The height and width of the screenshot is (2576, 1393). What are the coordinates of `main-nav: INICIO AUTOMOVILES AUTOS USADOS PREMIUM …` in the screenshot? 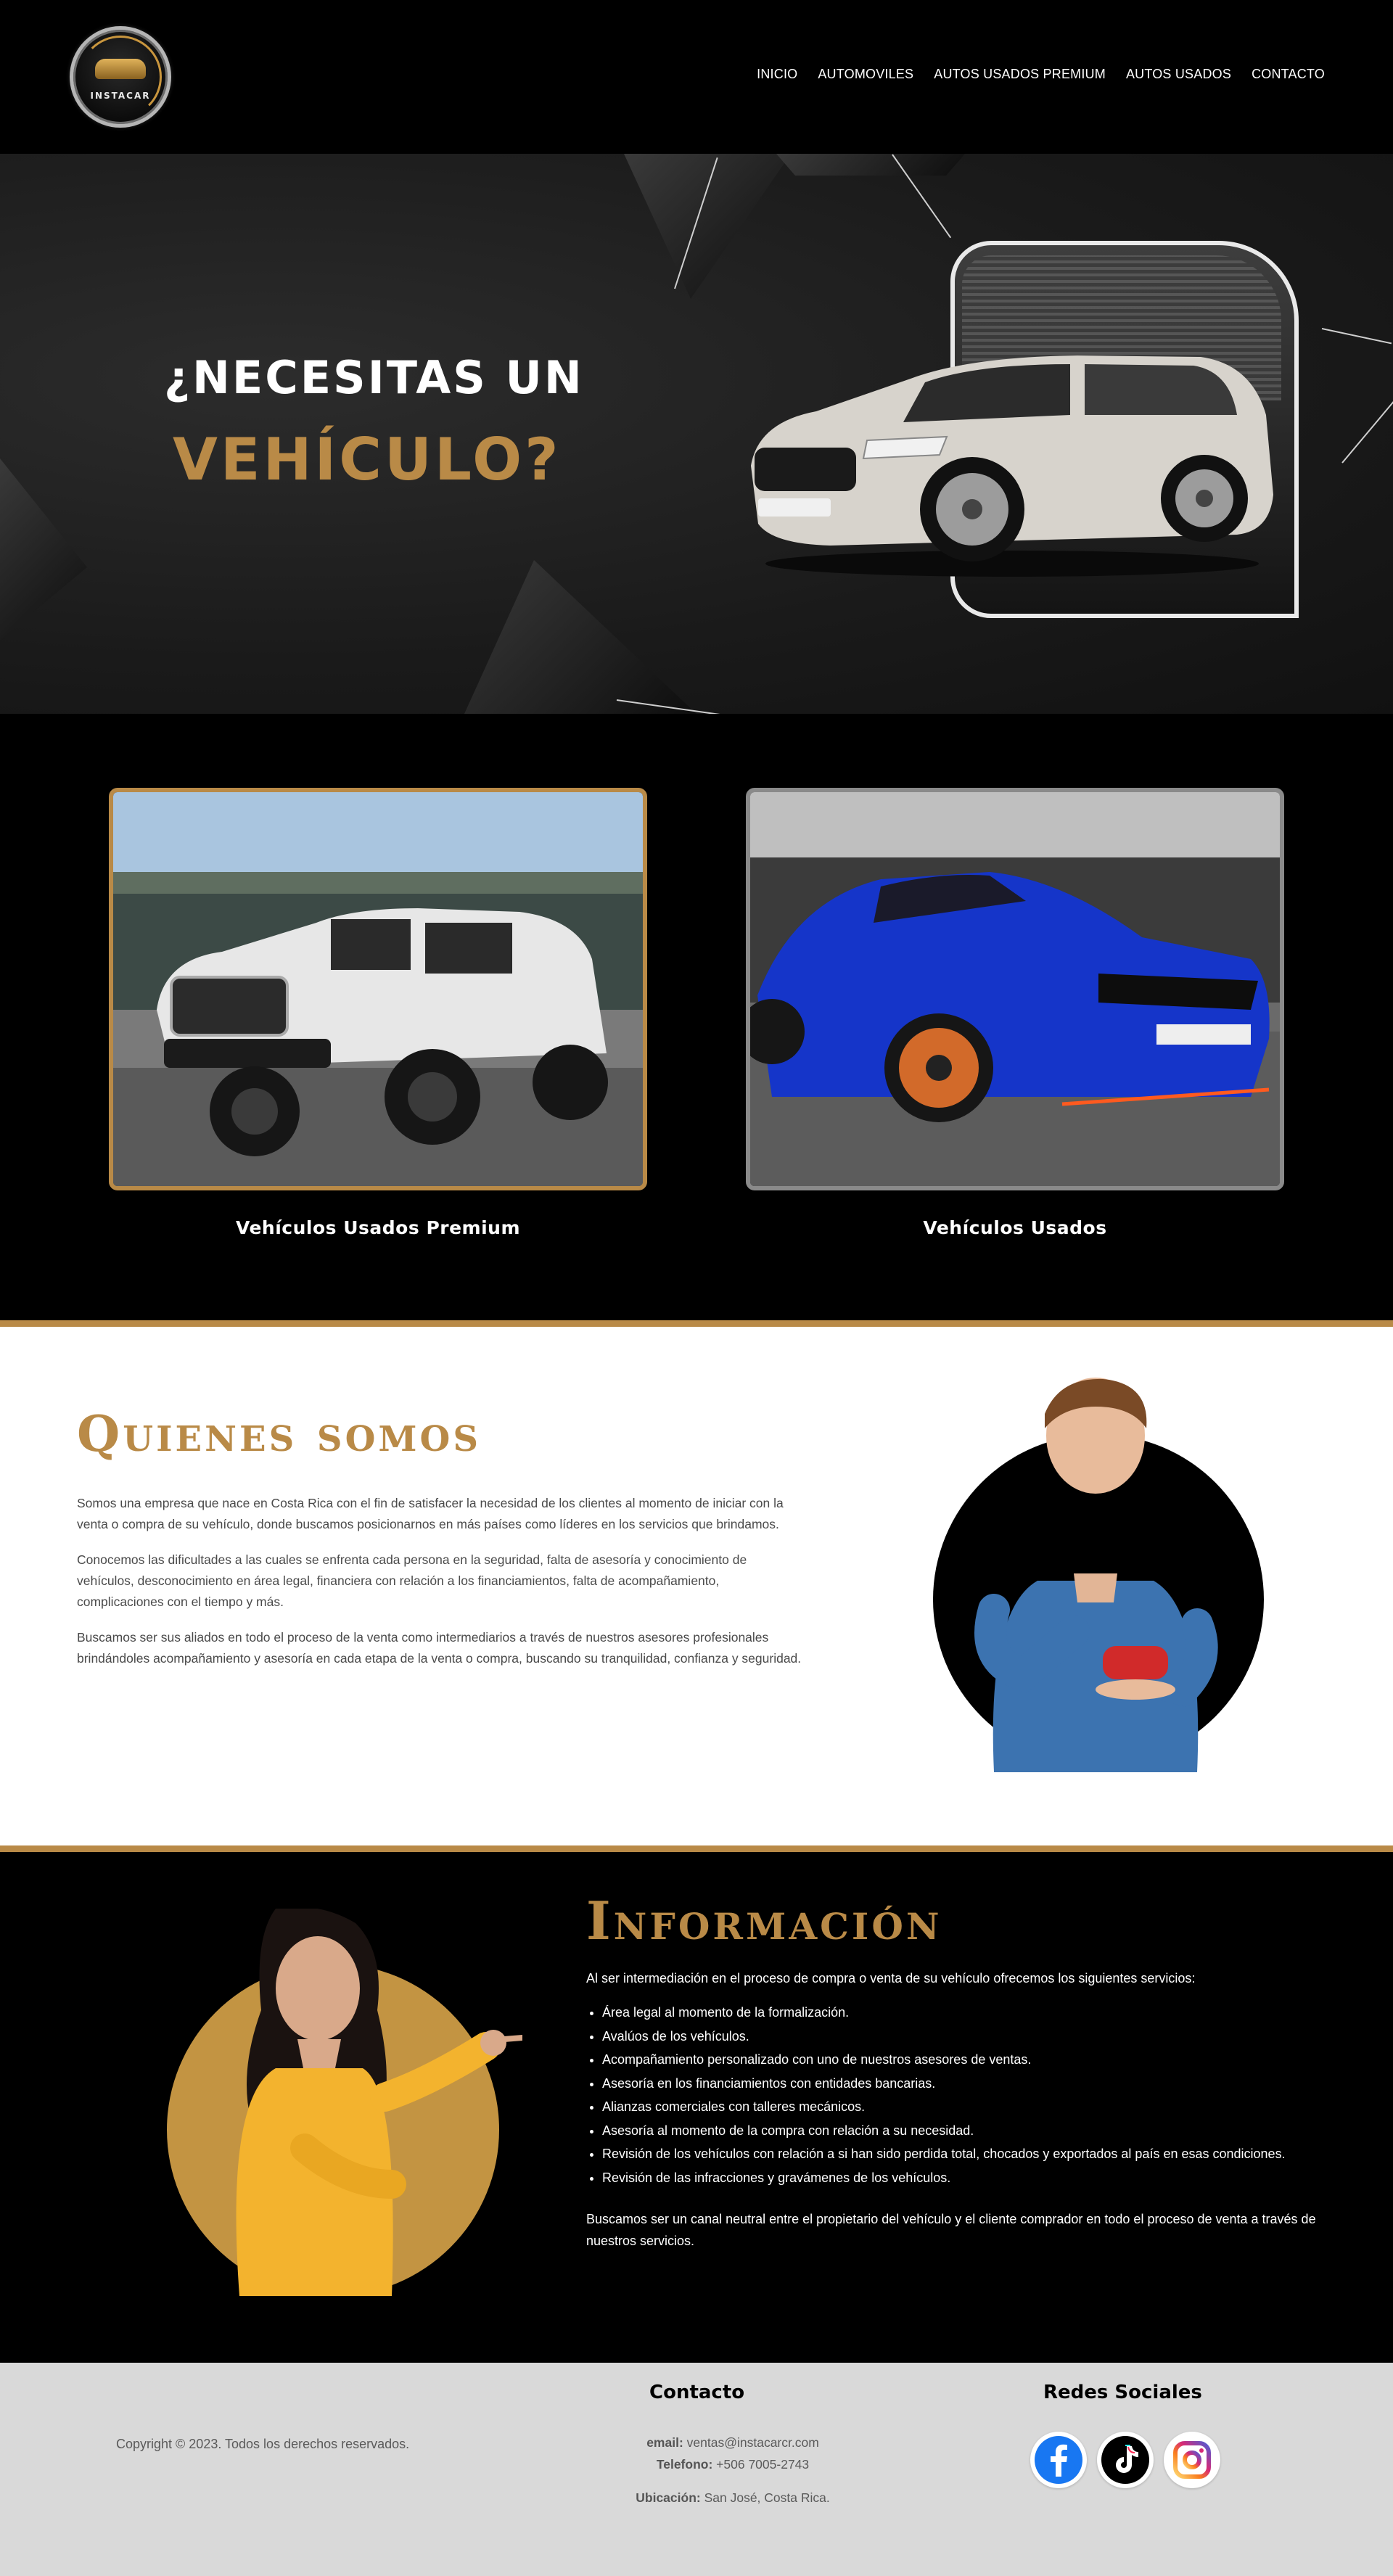 It's located at (1041, 74).